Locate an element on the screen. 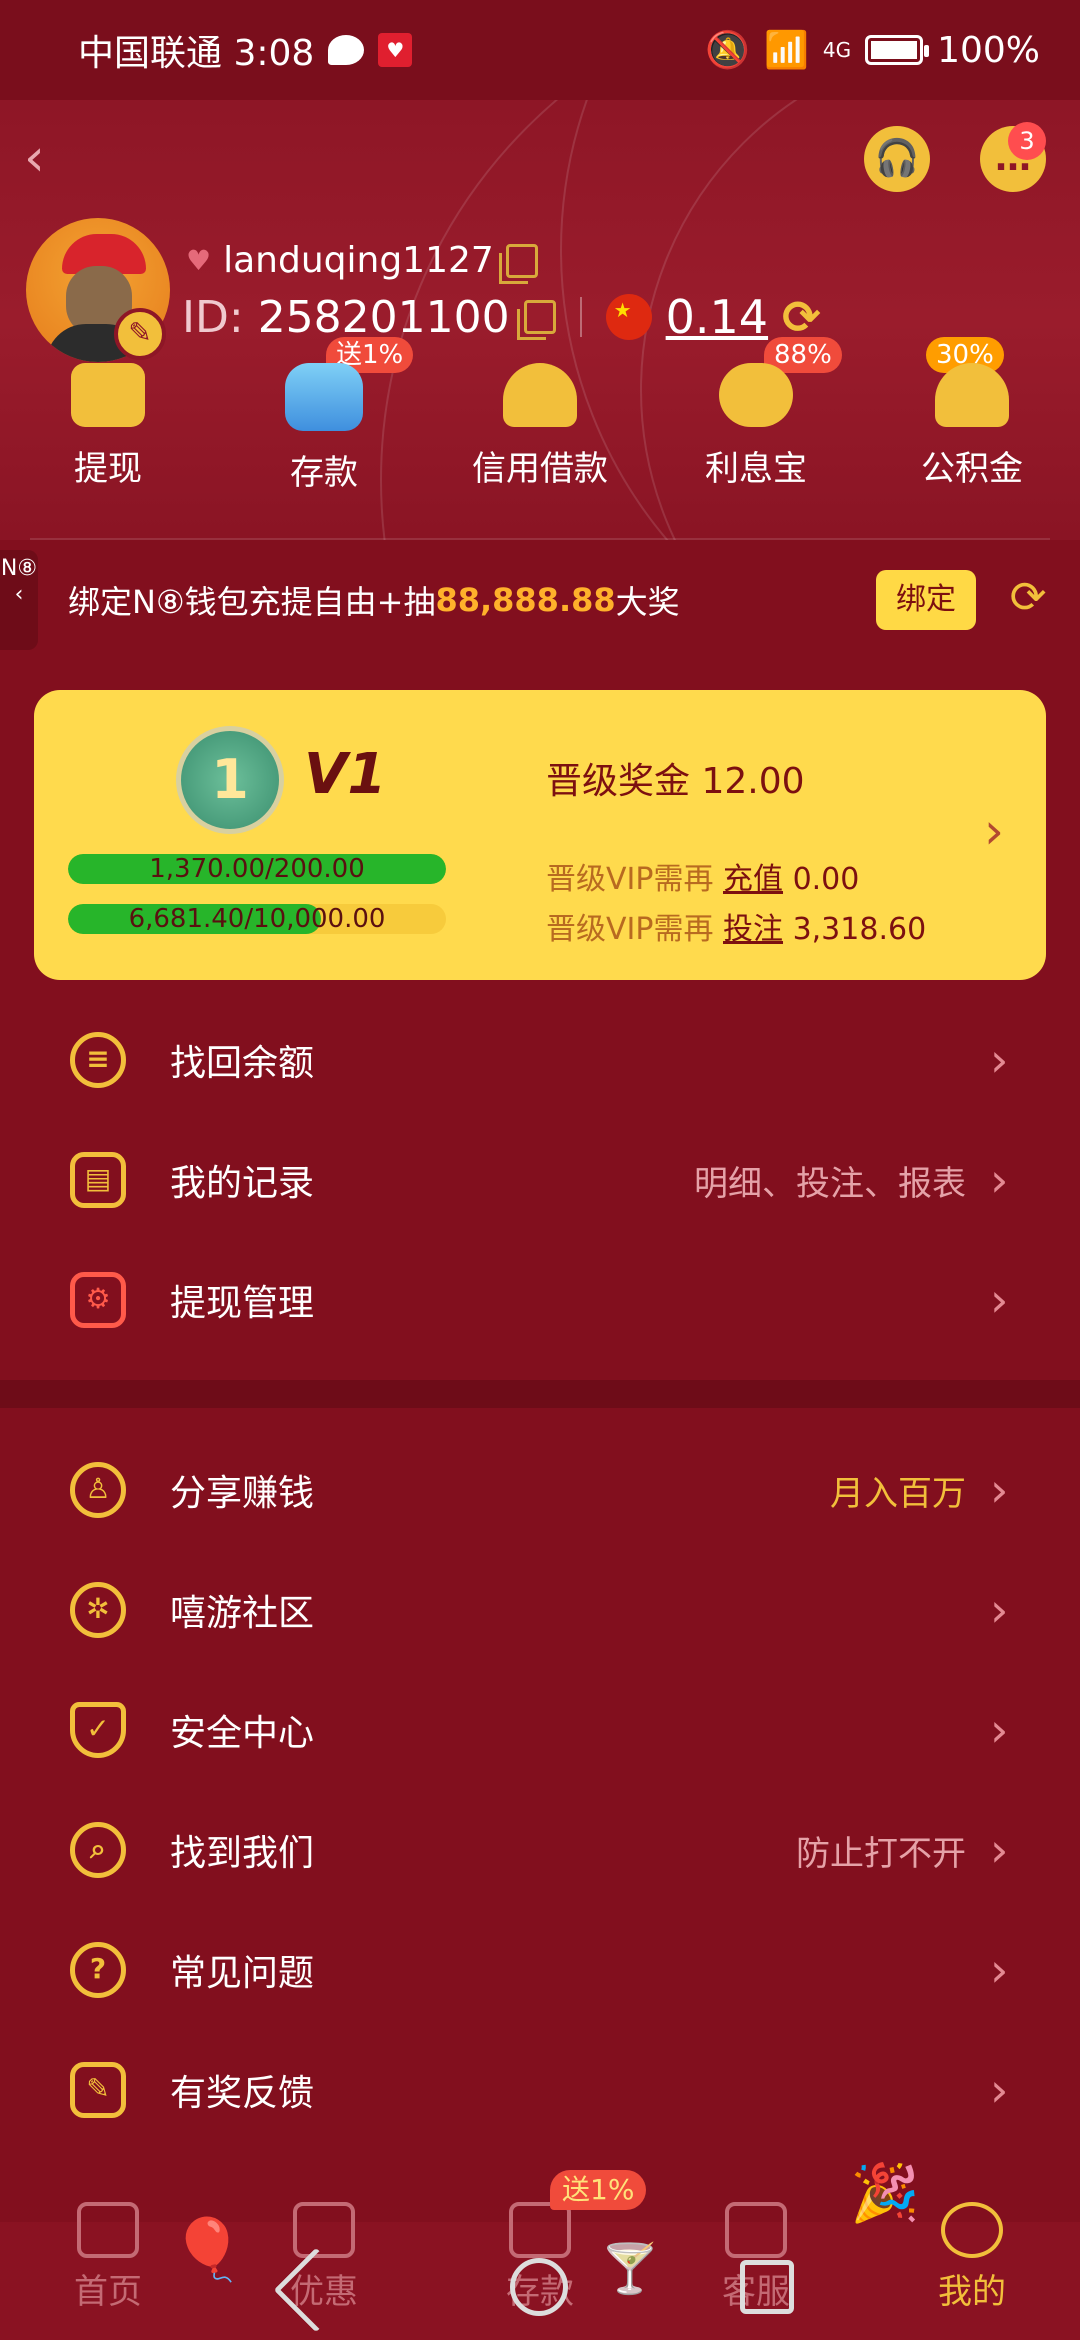  message-app-icon is located at coordinates (346, 50).